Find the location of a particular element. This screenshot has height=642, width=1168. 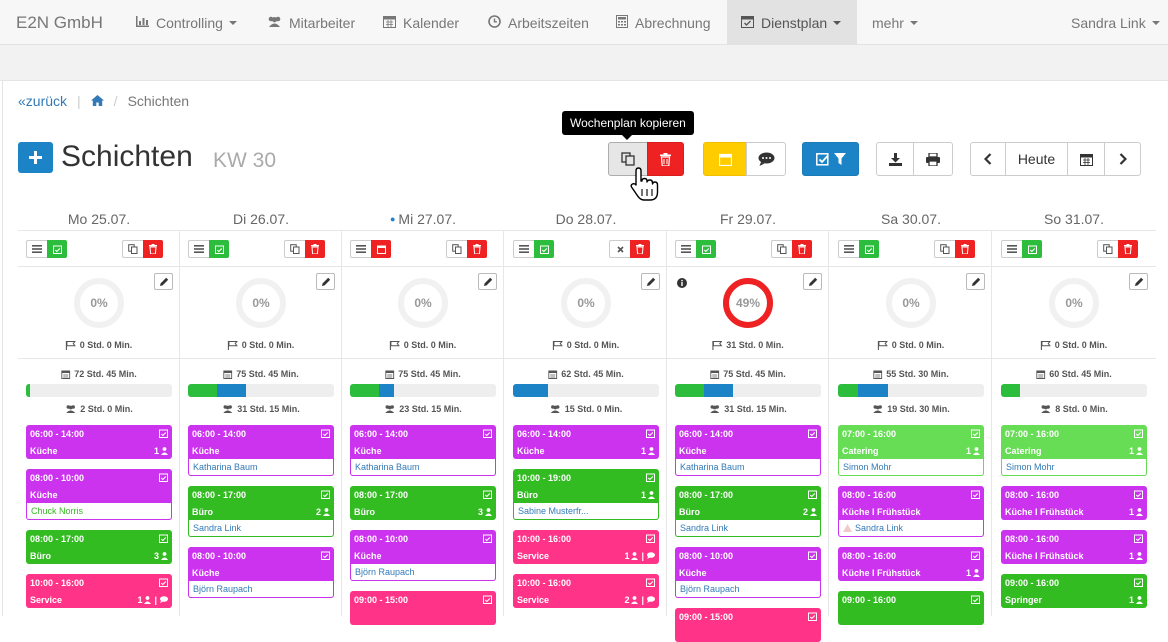

shift-employee: Chuck Norris is located at coordinates (99, 511).